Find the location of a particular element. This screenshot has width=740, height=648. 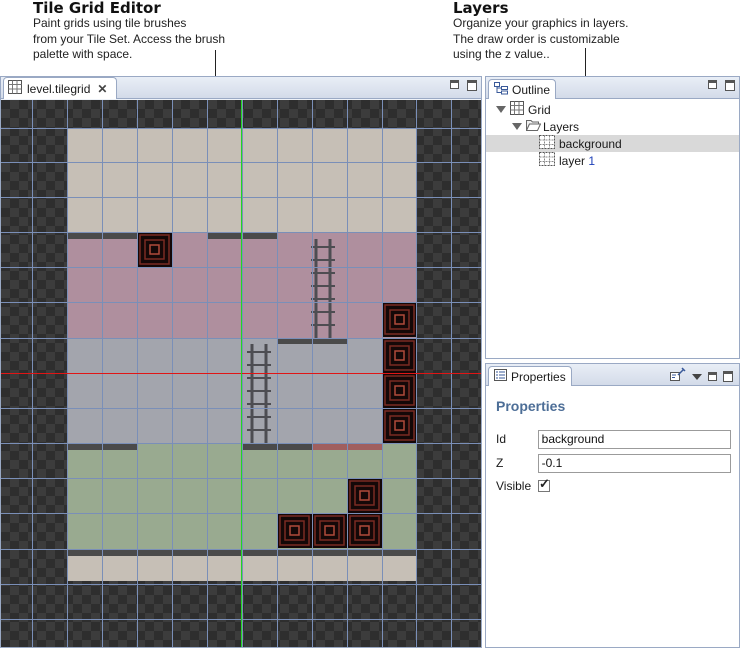

editor-tab-bar: level.tilegrid ✕ is located at coordinates (241, 88).